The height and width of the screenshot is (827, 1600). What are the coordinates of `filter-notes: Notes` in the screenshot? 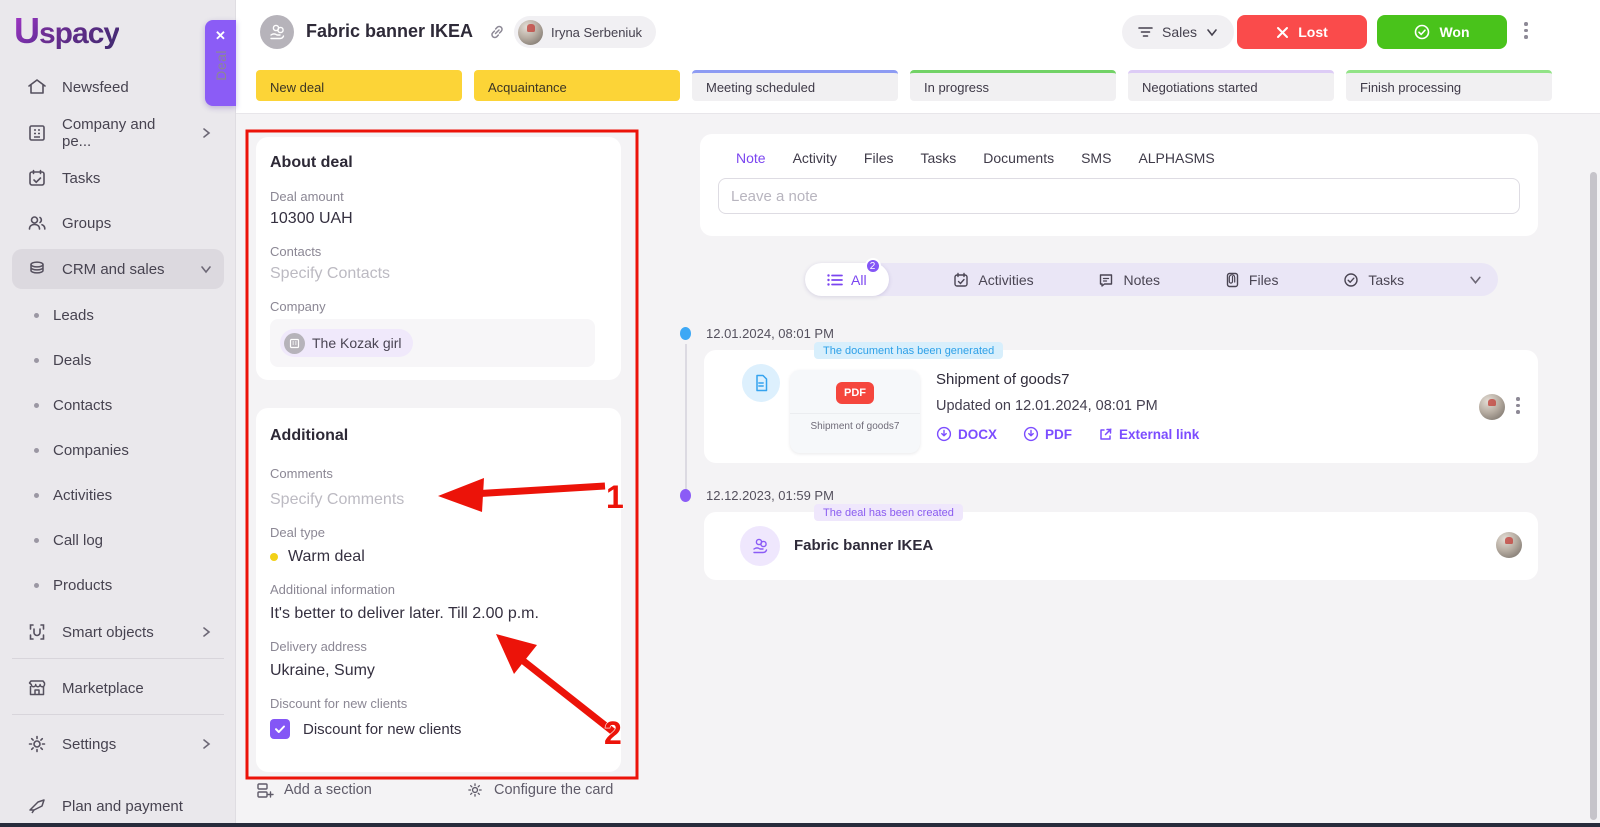 It's located at (1129, 280).